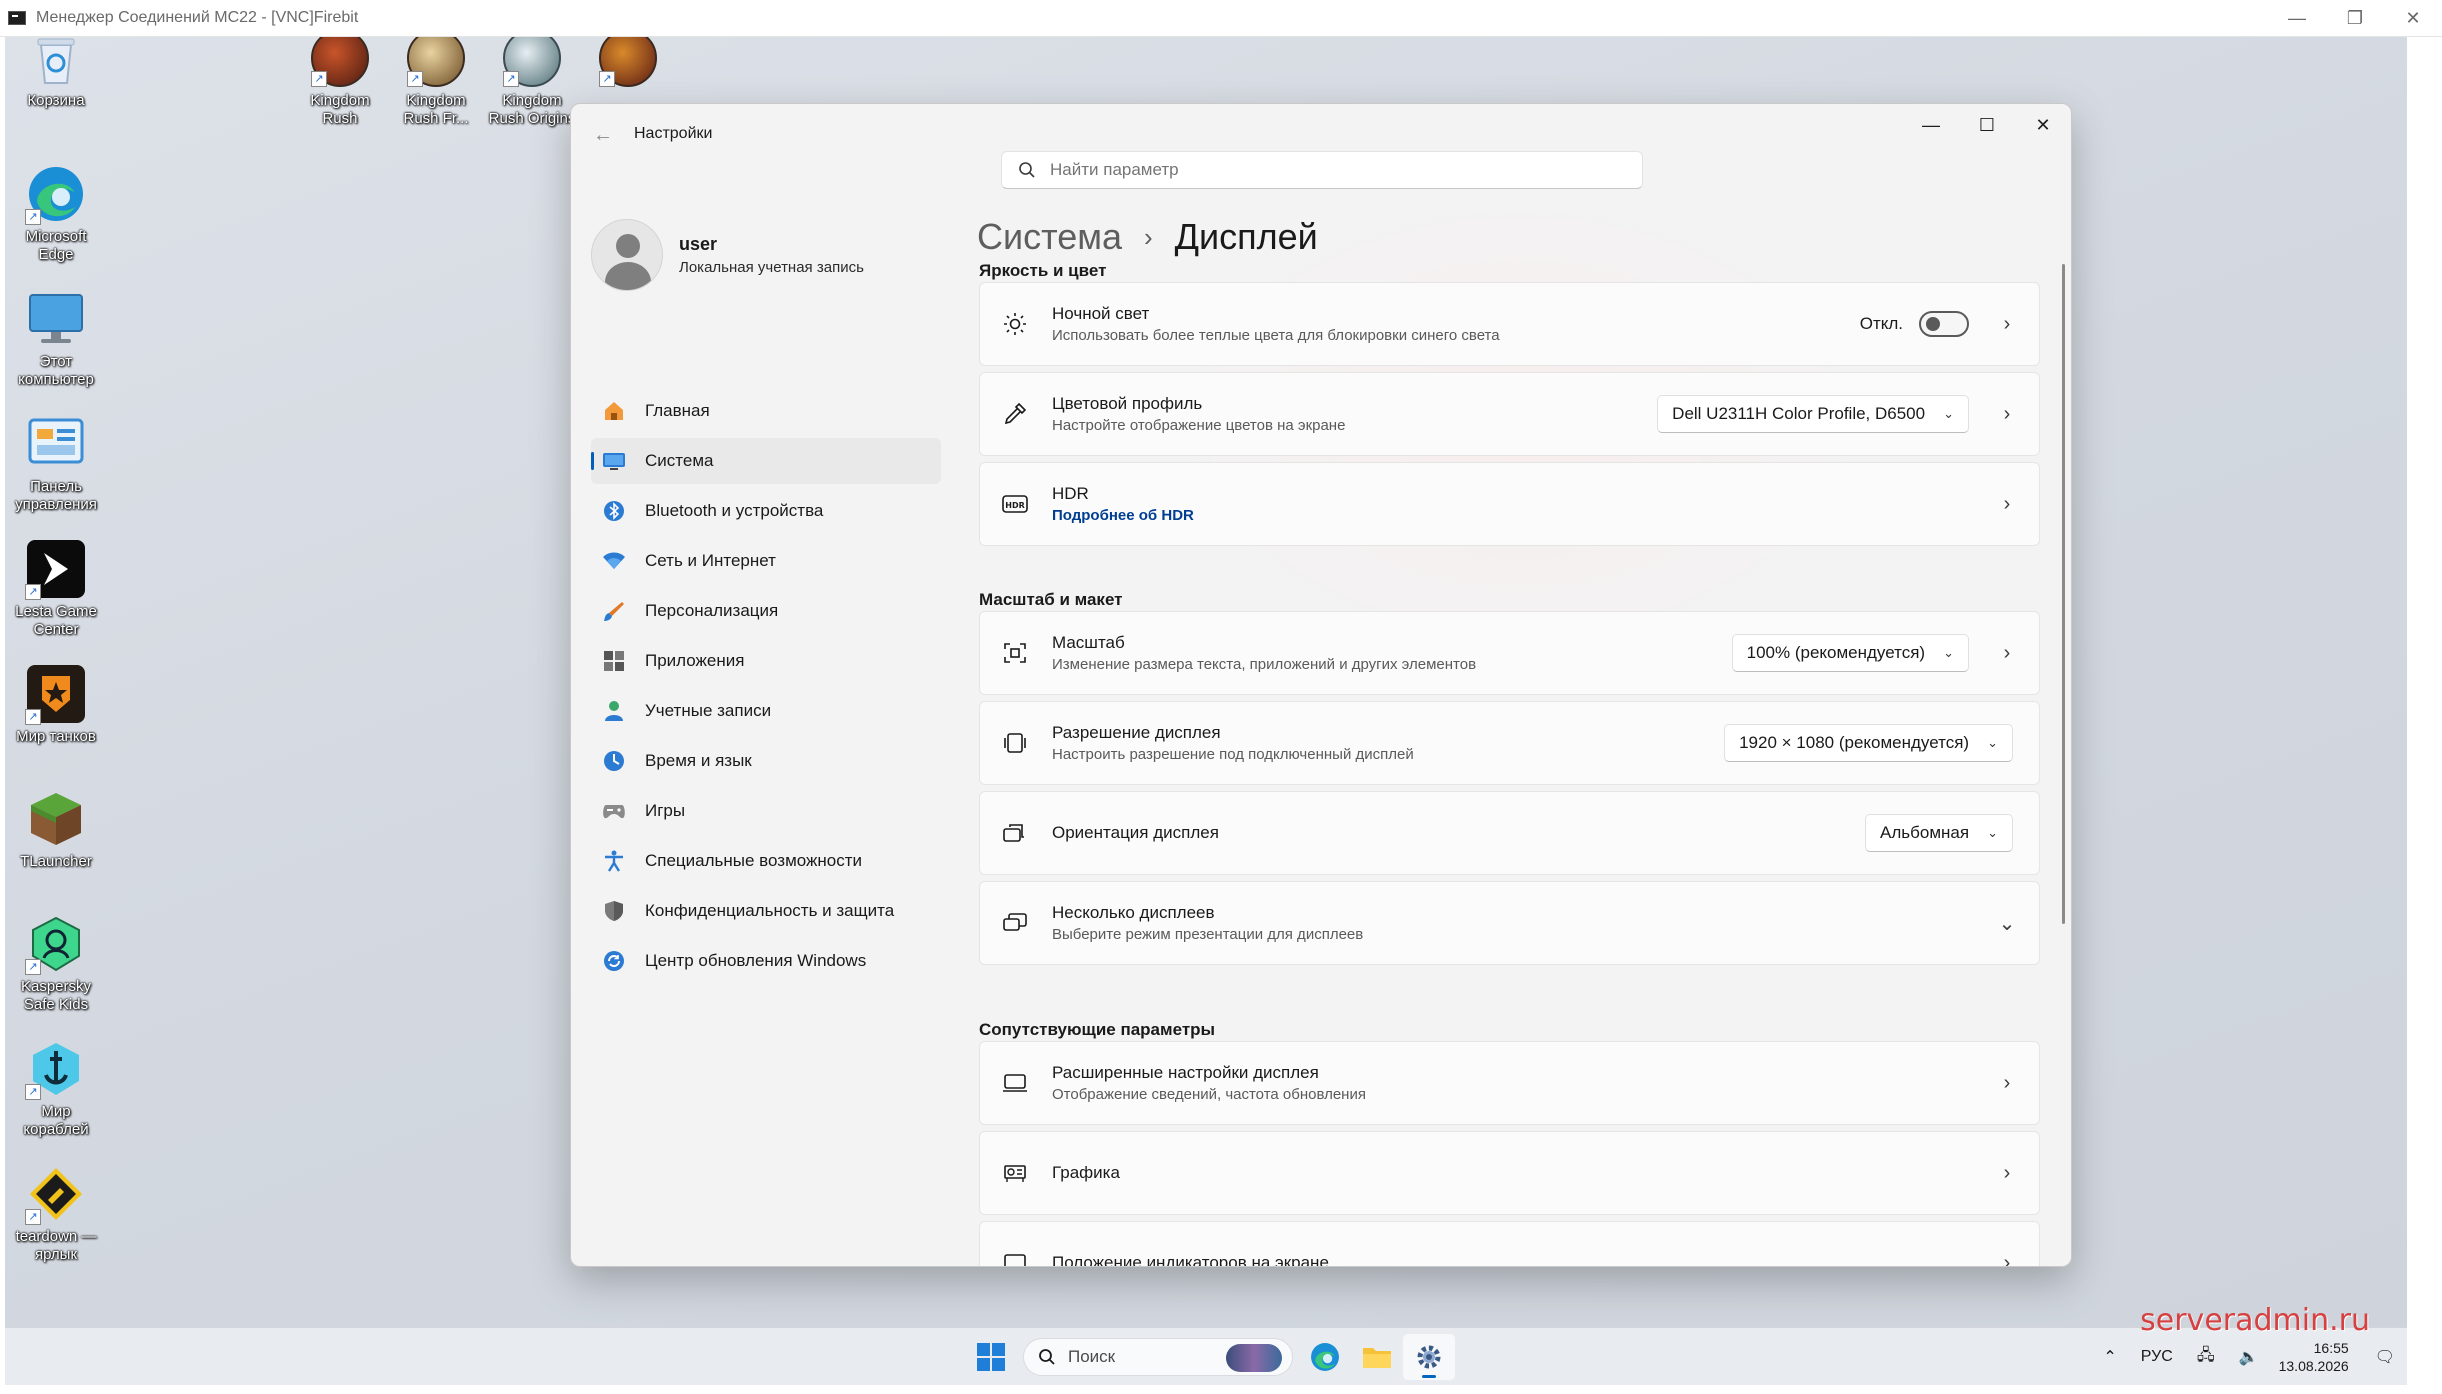 This screenshot has width=2442, height=1394. I want to click on desktop-icon-label: Мир кораблей, so click(56, 1120).